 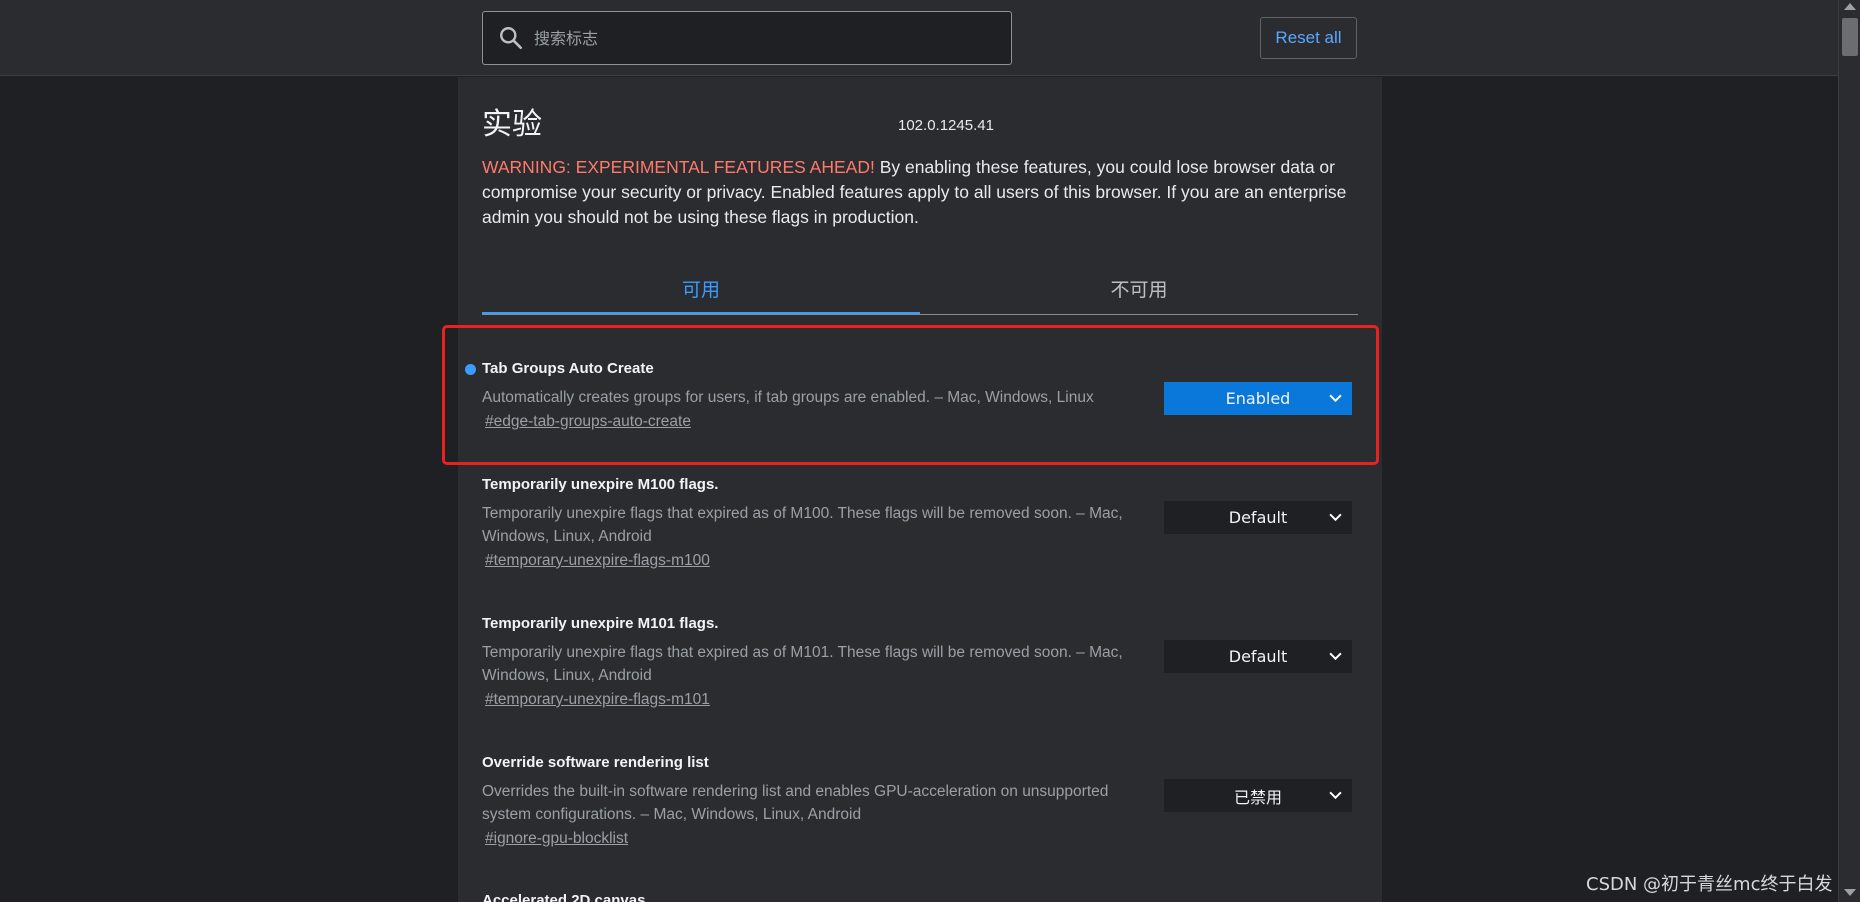 I want to click on experiment-title: Temporarily unexpire M100 flags., so click(x=600, y=484).